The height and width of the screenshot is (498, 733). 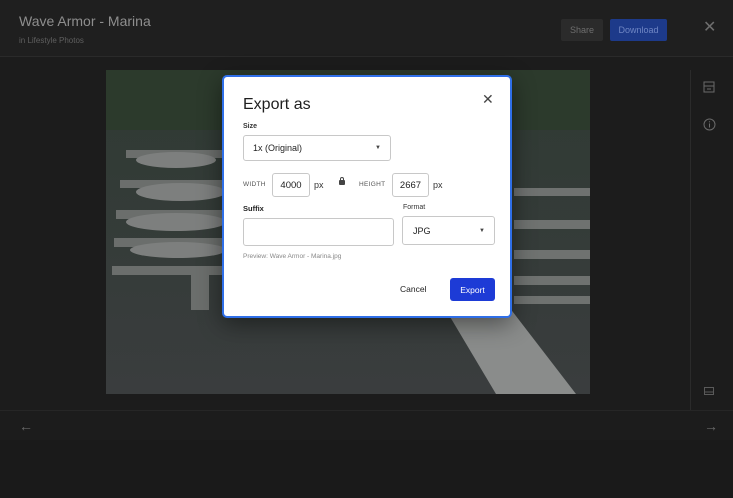 What do you see at coordinates (253, 208) in the screenshot?
I see `suffix-label: Suffix` at bounding box center [253, 208].